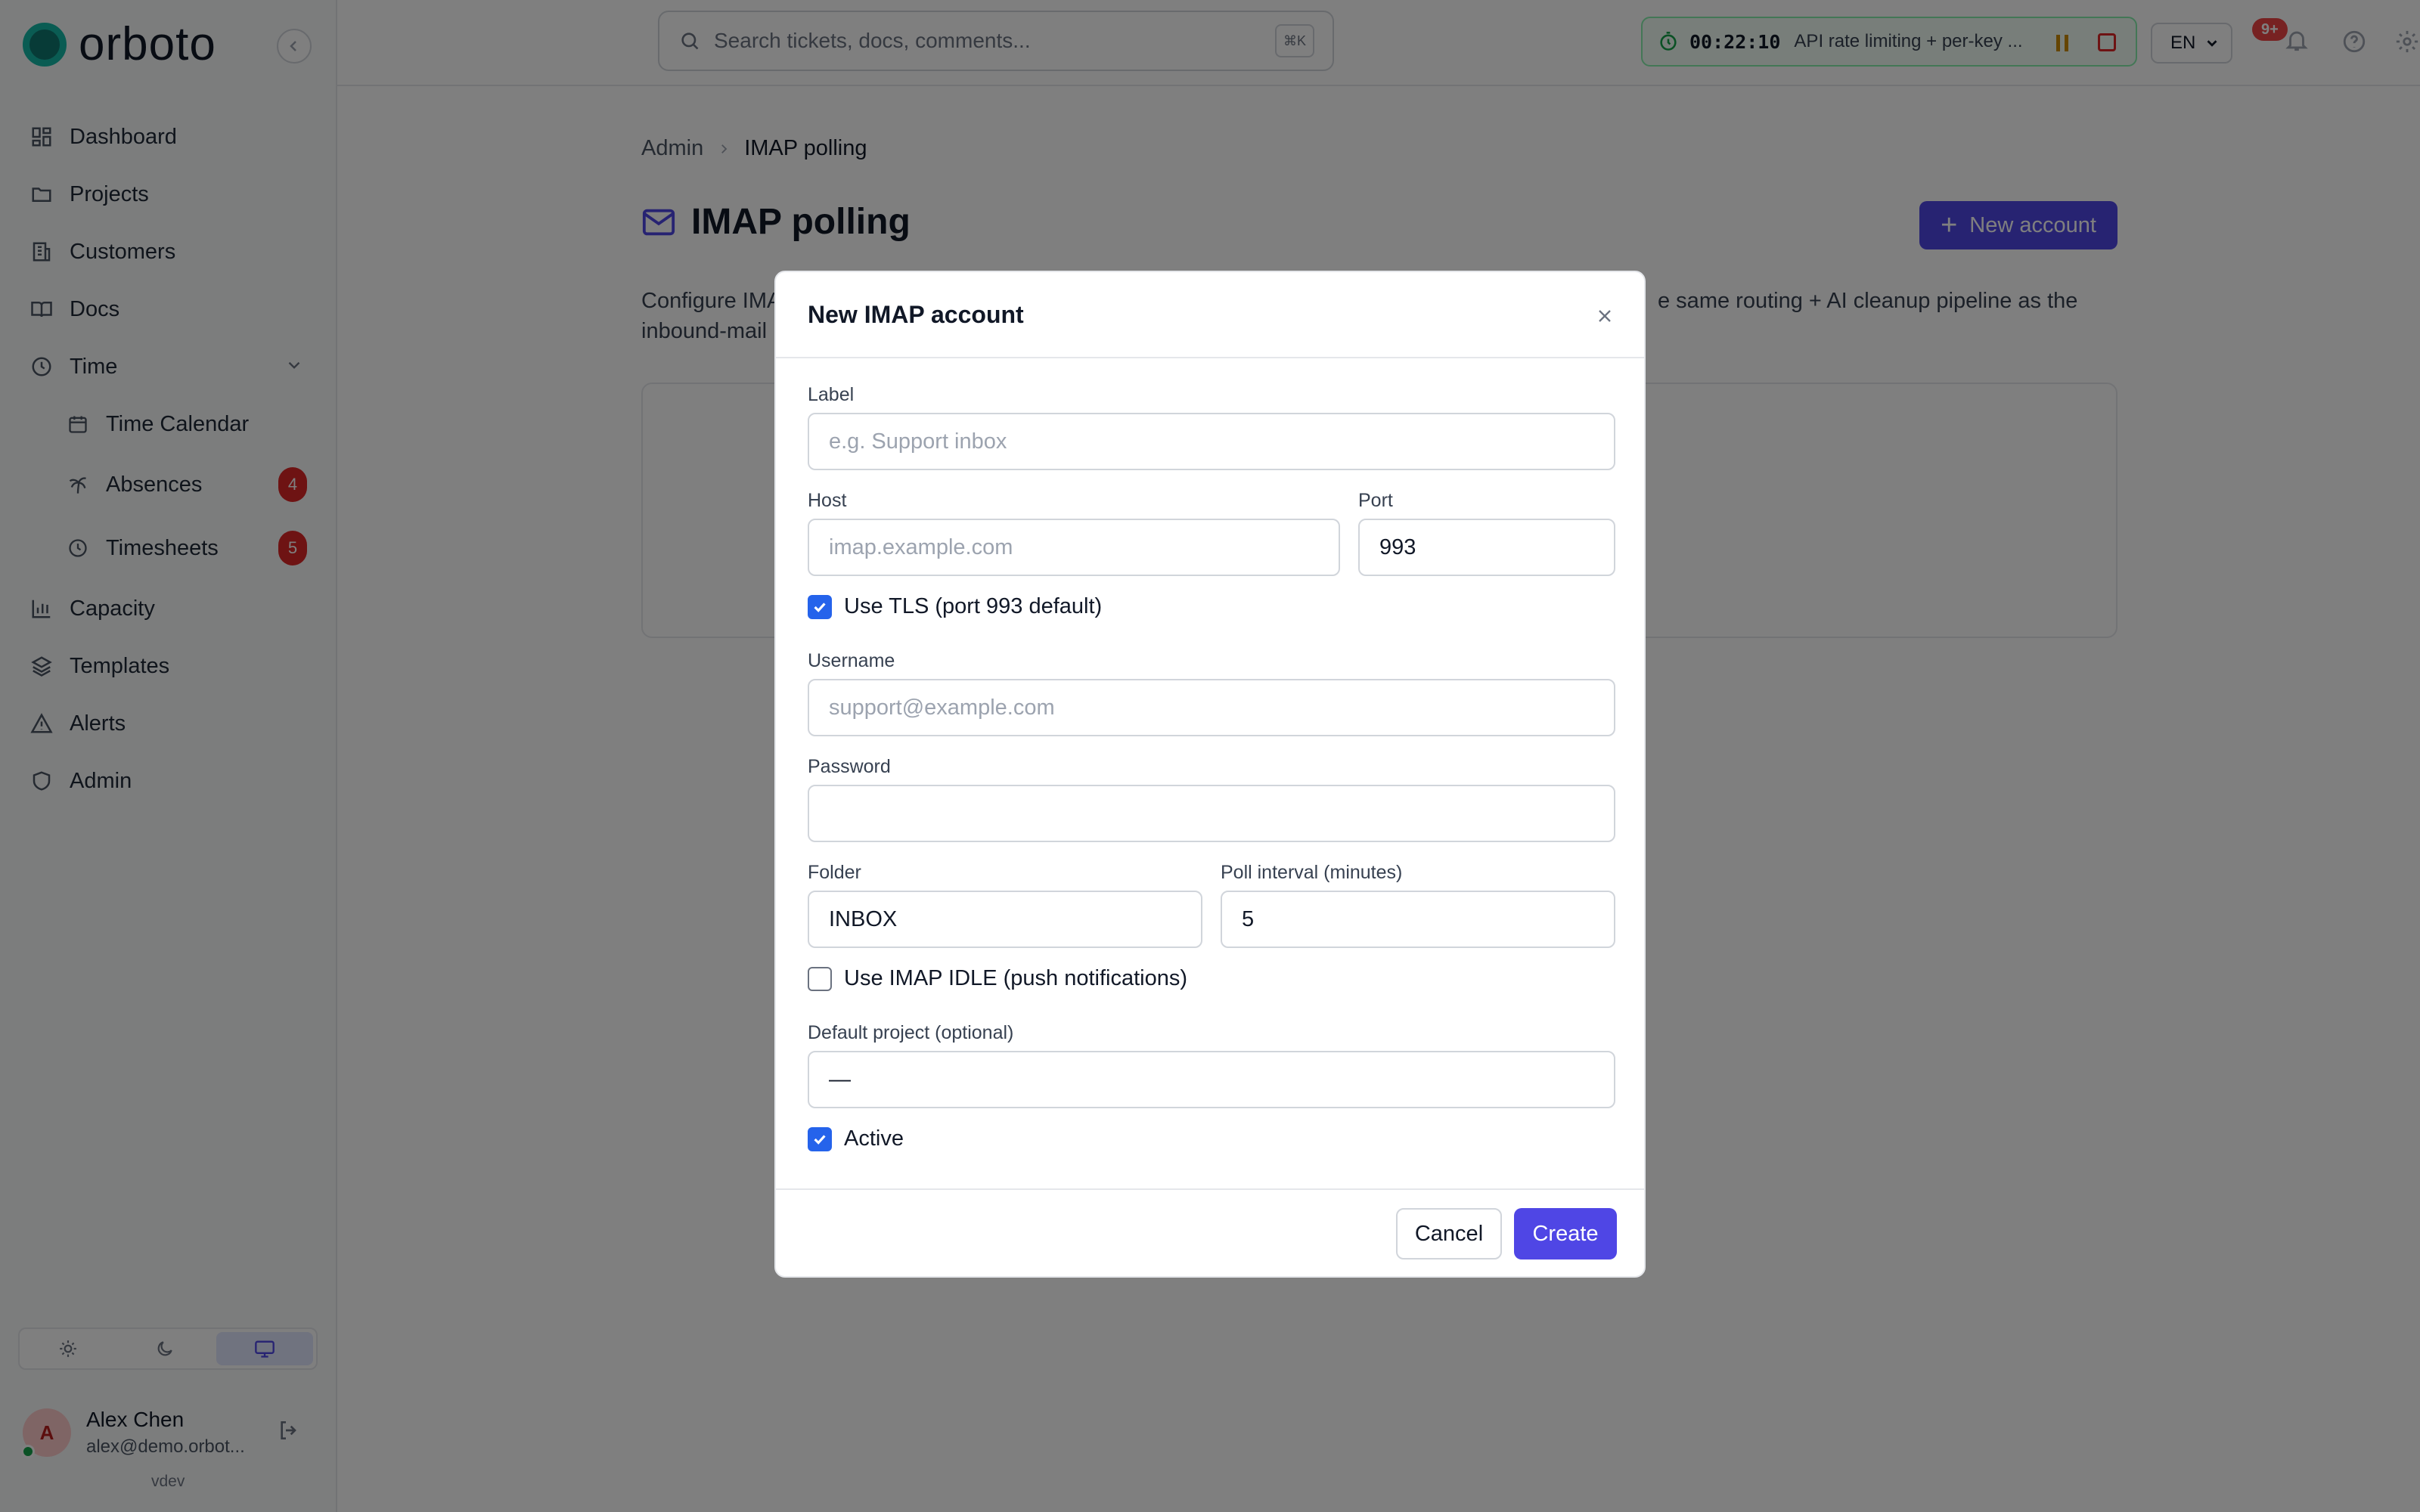 The height and width of the screenshot is (1512, 2420). Describe the element at coordinates (827, 500) in the screenshot. I see `host-field-label: Host` at that location.